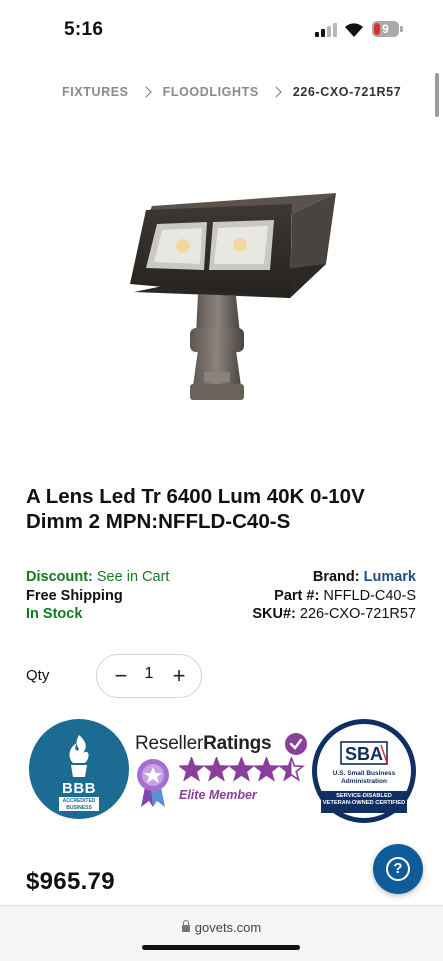  Describe the element at coordinates (357, 614) in the screenshot. I see `sku-number: 226-CXO-721R57` at that location.